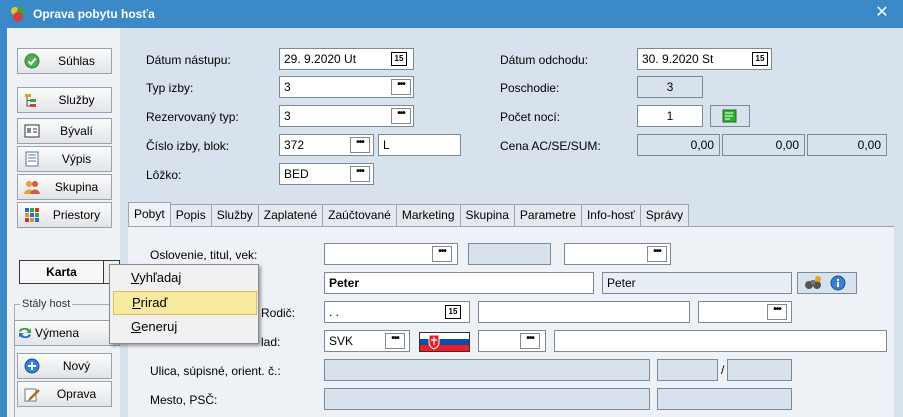 The image size is (903, 417). What do you see at coordinates (847, 145) in the screenshot?
I see `cena-sum-field: 0,00` at bounding box center [847, 145].